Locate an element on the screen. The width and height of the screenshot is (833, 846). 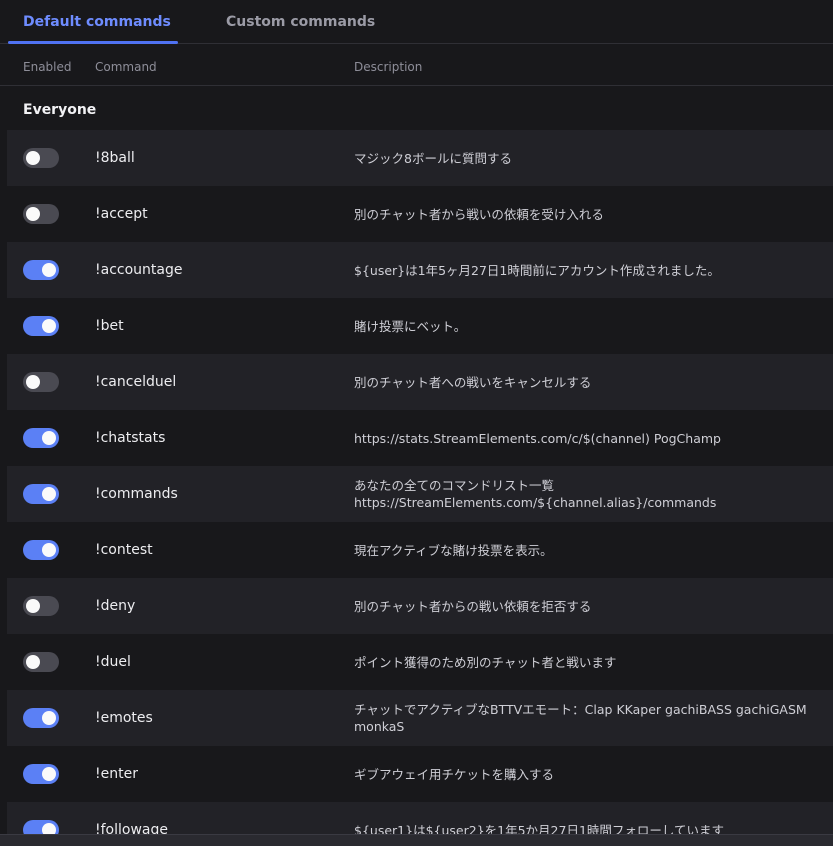
command-name: !cancelduel is located at coordinates (135, 382).